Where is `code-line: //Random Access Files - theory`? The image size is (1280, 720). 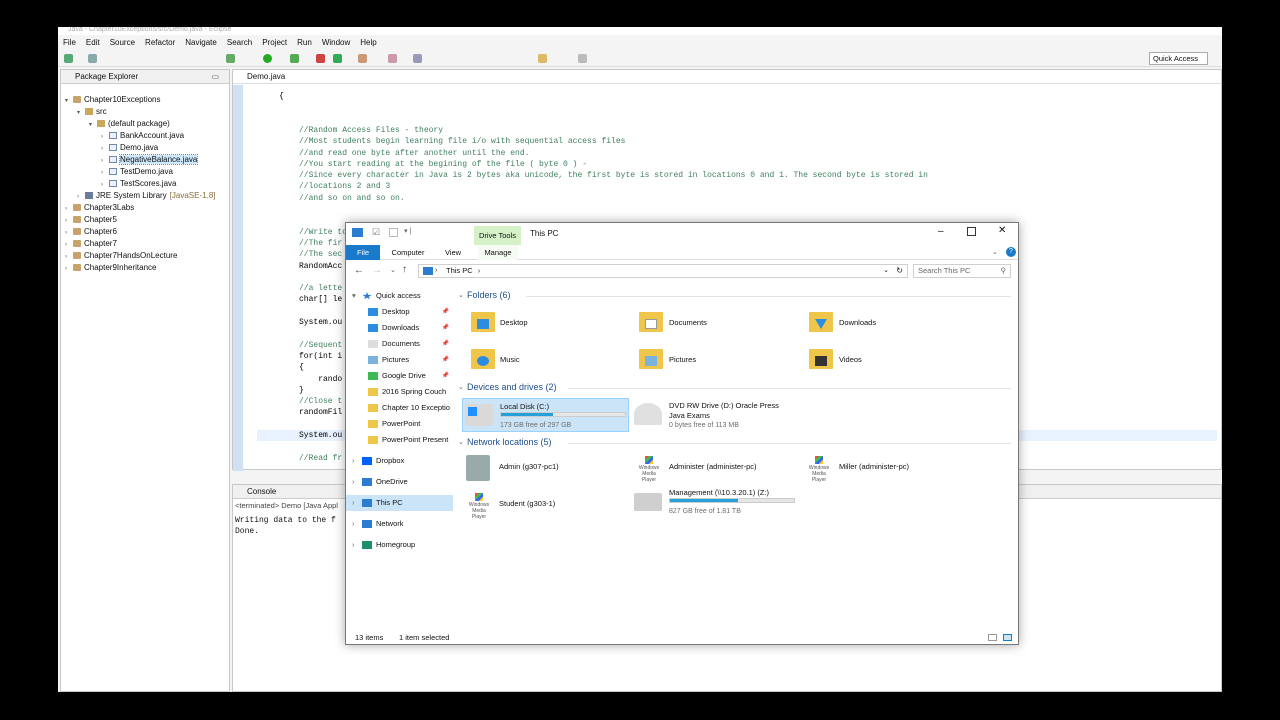 code-line: //Random Access Files - theory is located at coordinates (371, 130).